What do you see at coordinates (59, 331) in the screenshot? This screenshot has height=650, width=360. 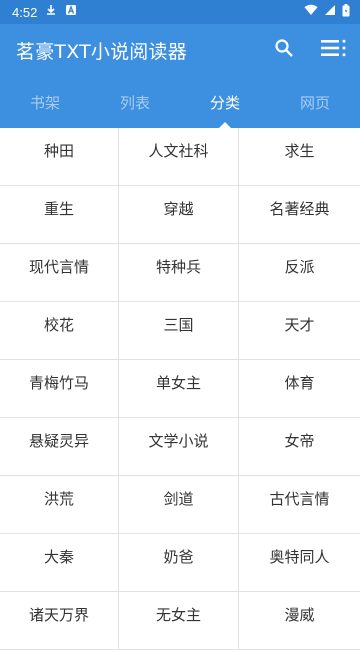 I see `category-item: 校花` at bounding box center [59, 331].